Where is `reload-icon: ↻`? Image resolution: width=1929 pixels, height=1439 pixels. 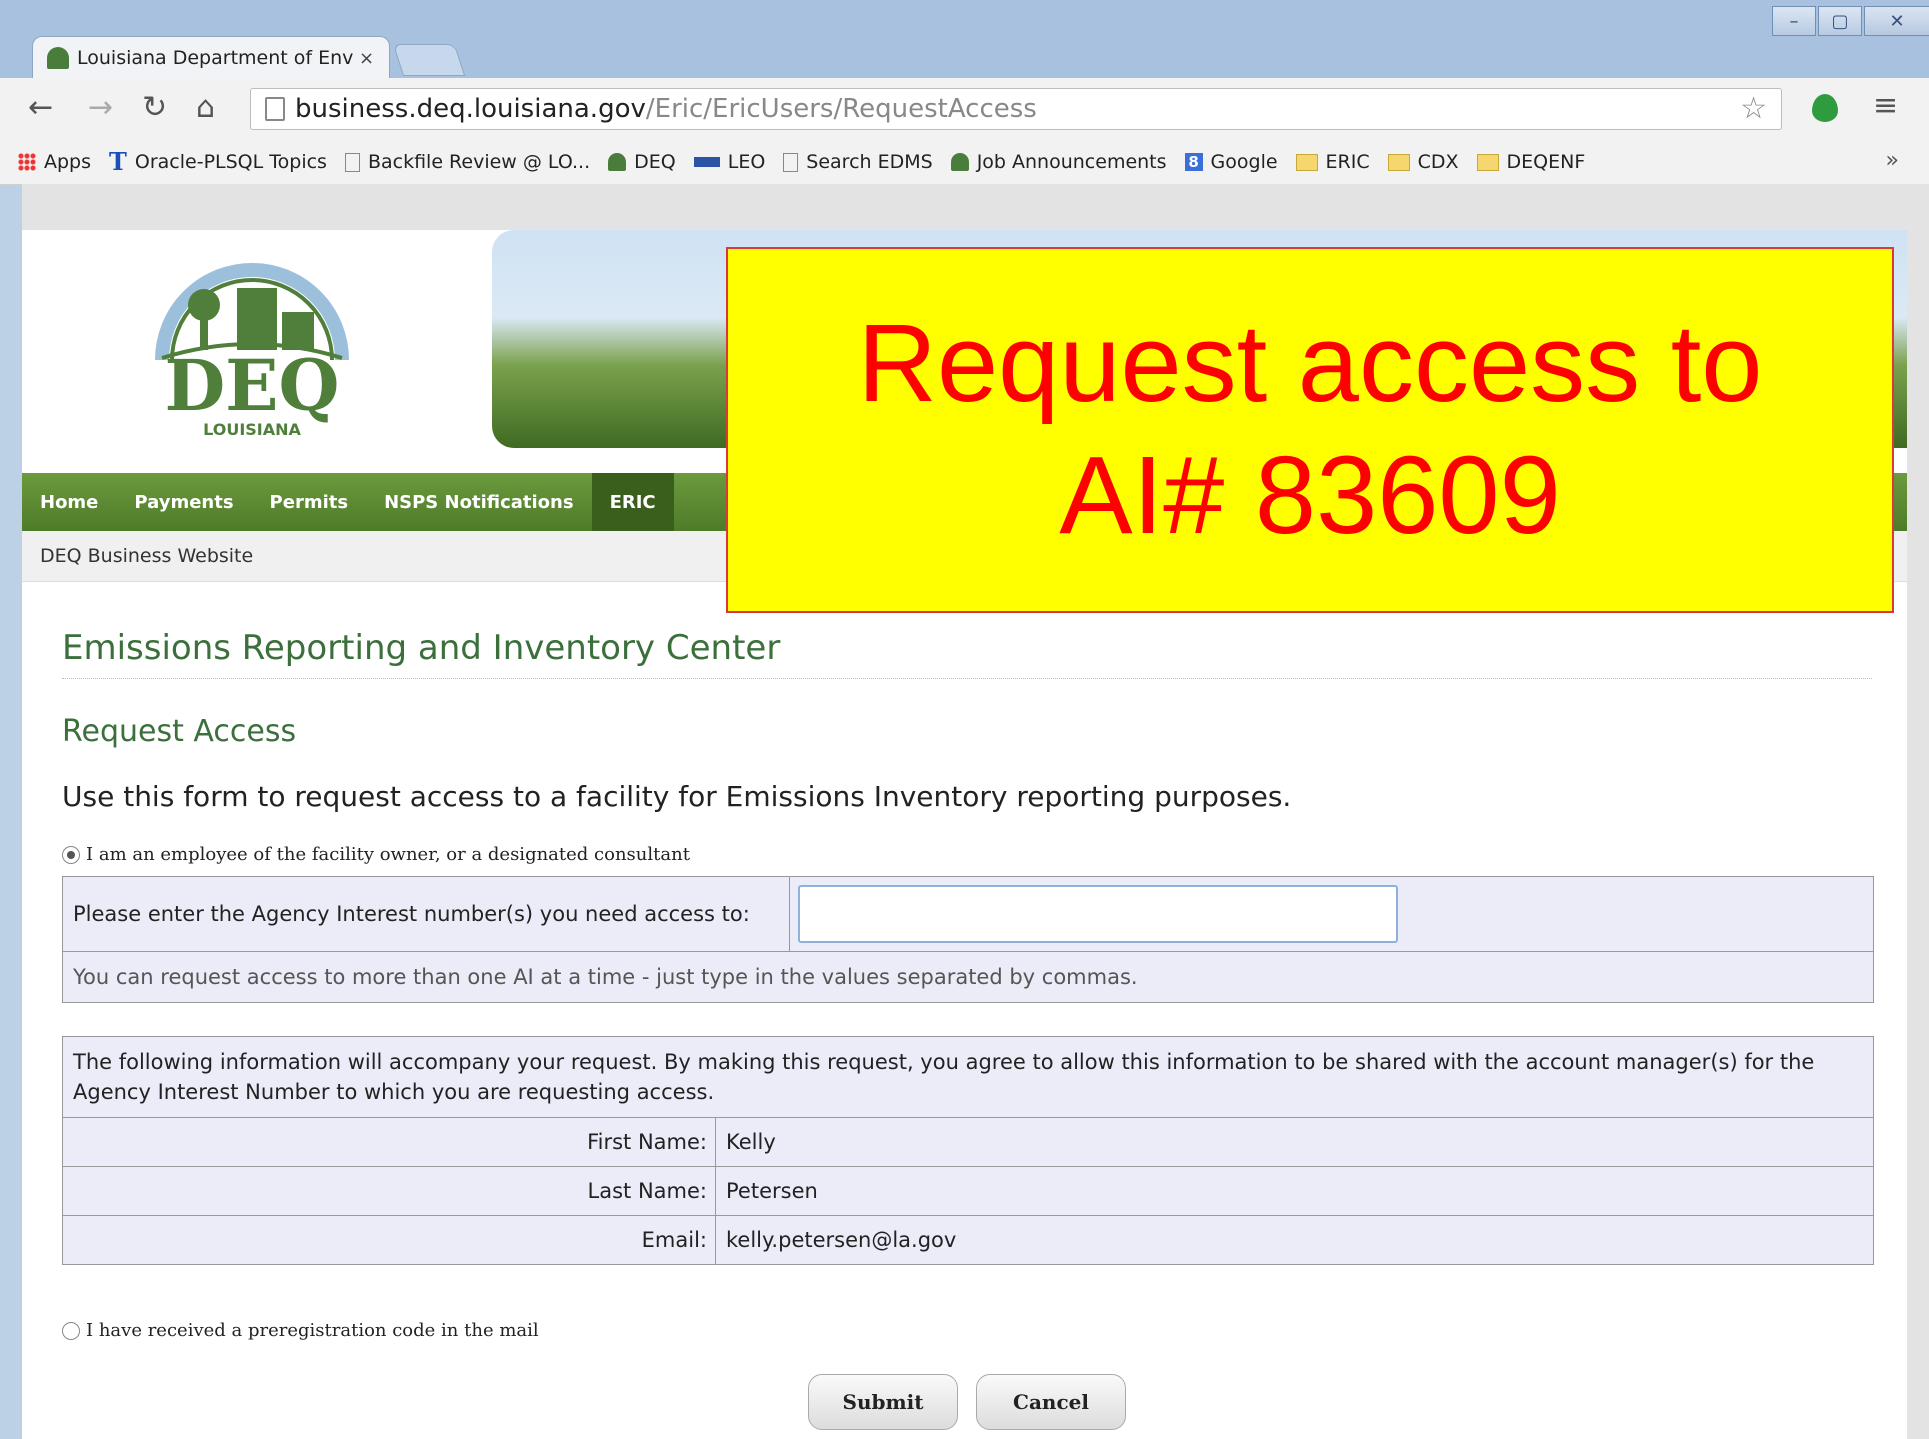 reload-icon: ↻ is located at coordinates (154, 107).